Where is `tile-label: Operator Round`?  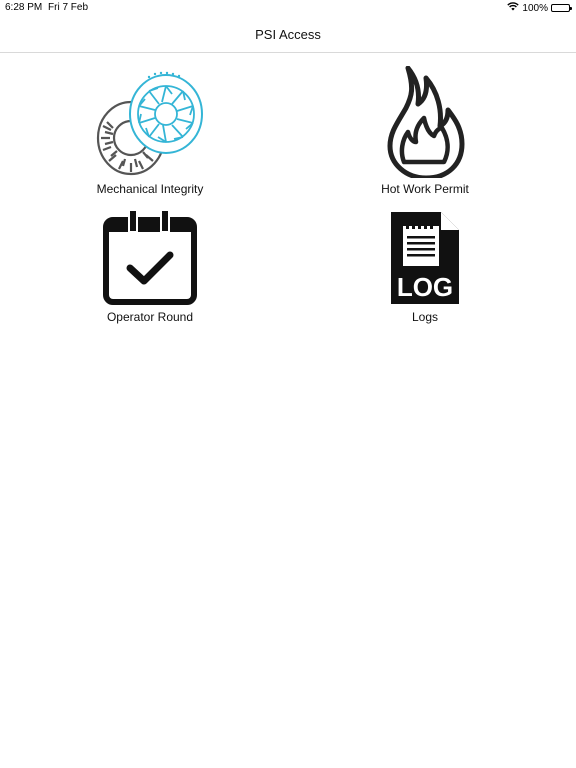
tile-label: Operator Round is located at coordinates (150, 317).